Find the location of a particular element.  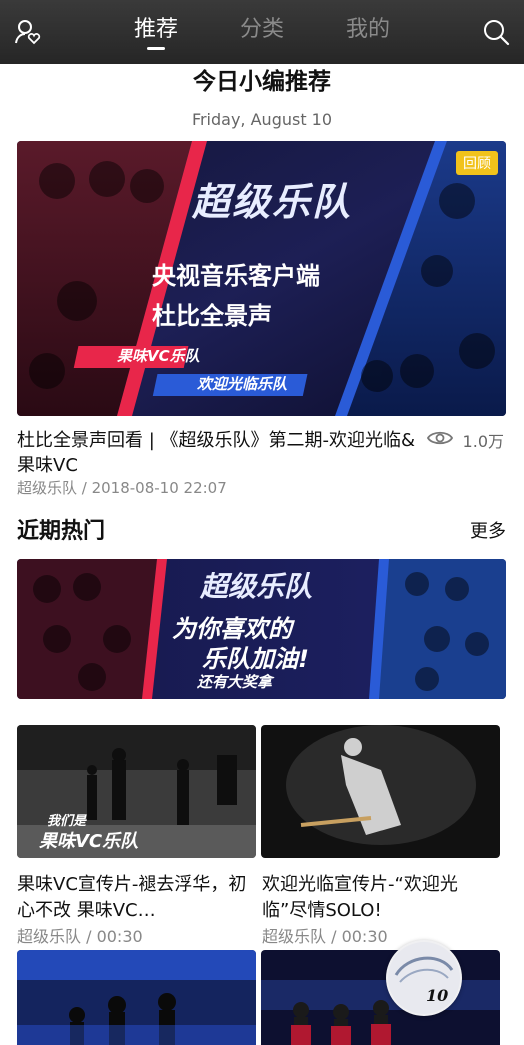

banner-line2: 乐队加油! is located at coordinates (255, 659).